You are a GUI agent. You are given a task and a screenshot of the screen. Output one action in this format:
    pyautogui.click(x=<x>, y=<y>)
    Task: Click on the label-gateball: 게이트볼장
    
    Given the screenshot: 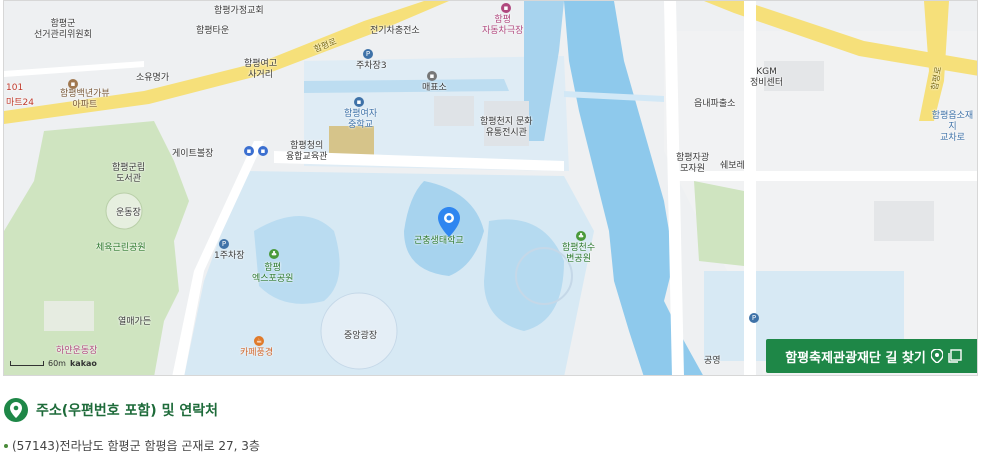 What is the action you would take?
    pyautogui.click(x=192, y=154)
    